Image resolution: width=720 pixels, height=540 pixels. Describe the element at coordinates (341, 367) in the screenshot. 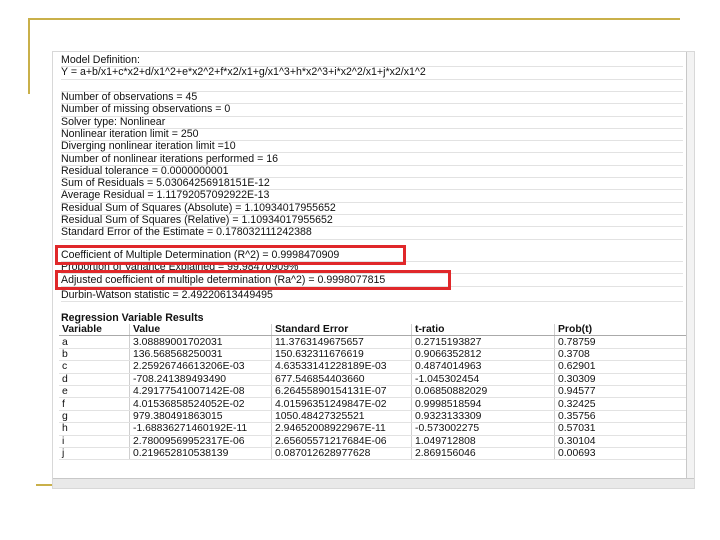

I see `cell-standard-error: 4.63533141228189E-03` at that location.